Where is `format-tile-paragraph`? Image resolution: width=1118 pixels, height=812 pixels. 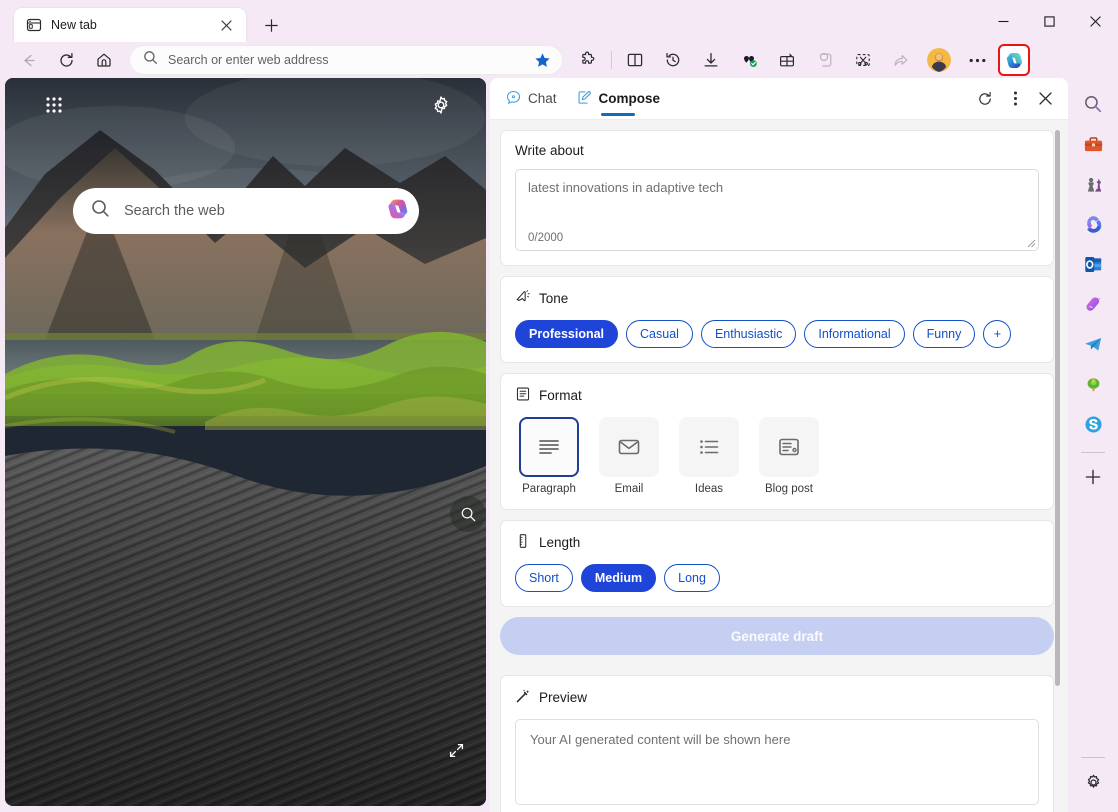
format-tile-paragraph is located at coordinates (549, 447).